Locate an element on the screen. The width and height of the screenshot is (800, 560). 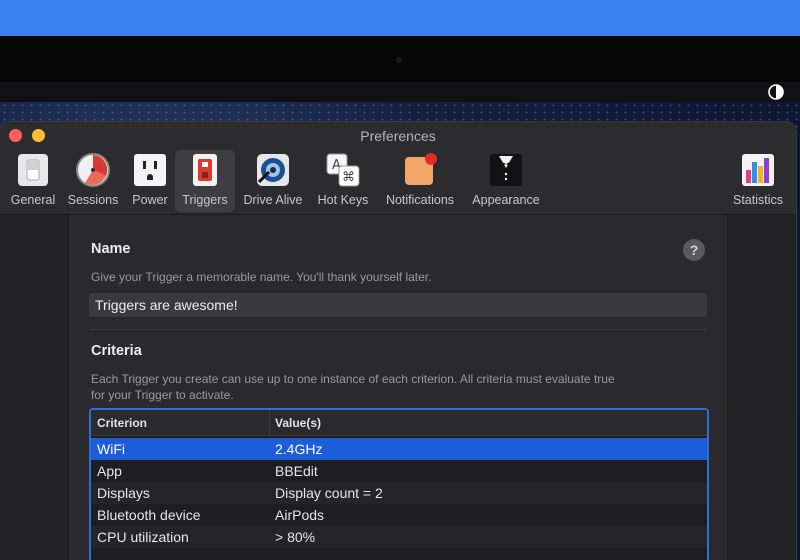
table-row-wifi: WiFi 2.4GHz is located at coordinates (399, 449).